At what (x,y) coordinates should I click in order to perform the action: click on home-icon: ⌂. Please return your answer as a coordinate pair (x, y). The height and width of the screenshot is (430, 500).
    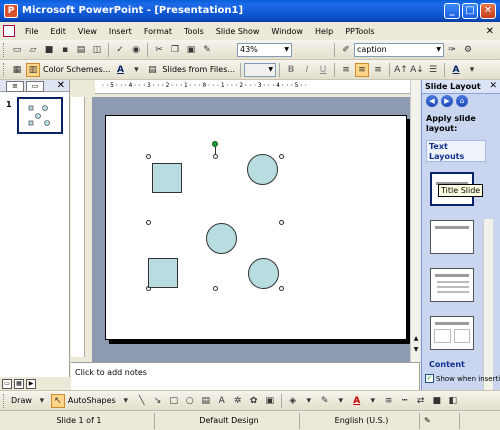
    Looking at the image, I should click on (462, 101).